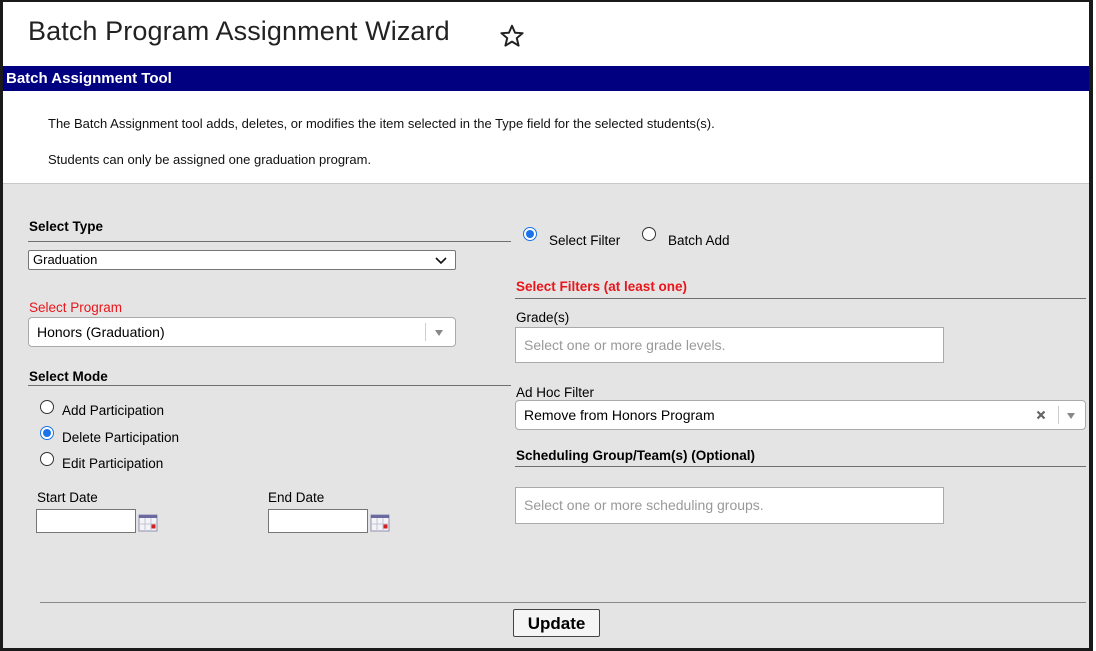 This screenshot has height=651, width=1096. Describe the element at coordinates (555, 392) in the screenshot. I see `adhoc-filter-label: Ad Hoc Filter` at that location.